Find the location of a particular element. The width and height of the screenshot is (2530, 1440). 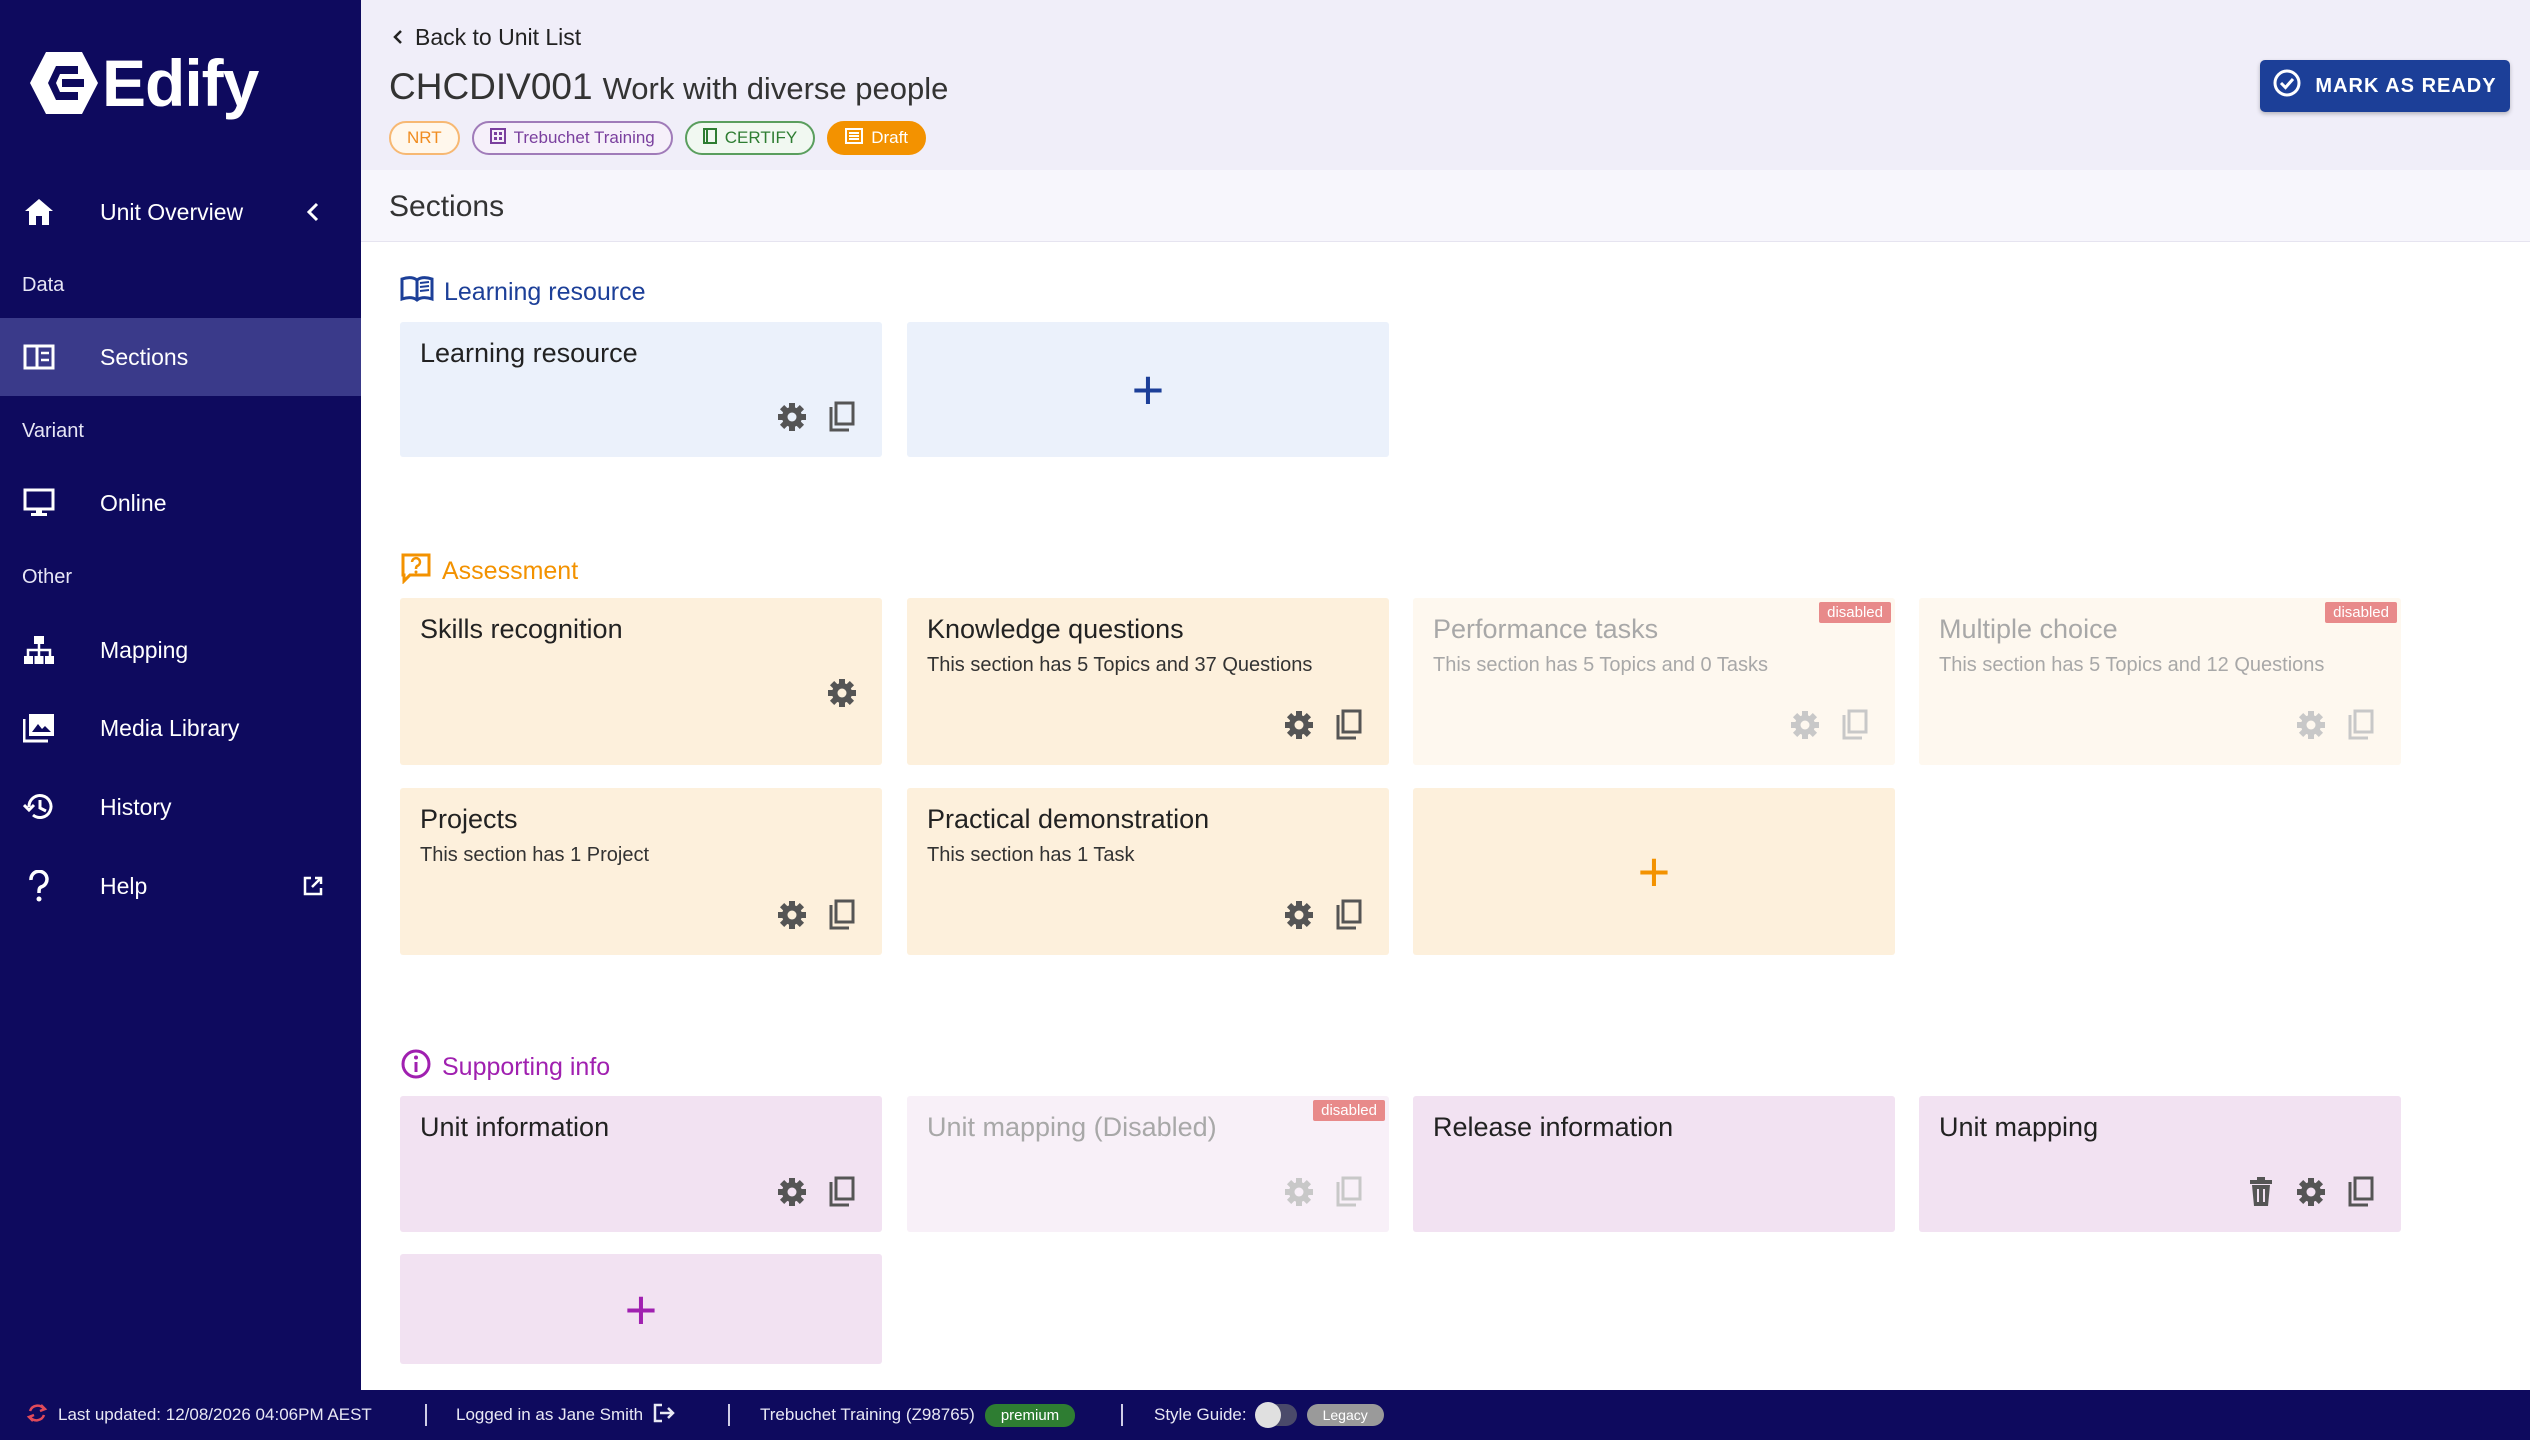

last-updated-text: Last updated: 12/08/2026 04:06PM AEST is located at coordinates (215, 1414).